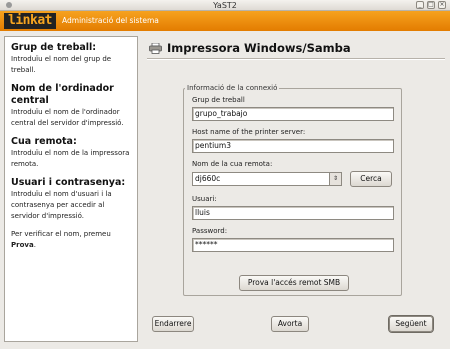 Image resolution: width=450 pixels, height=349 pixels. I want to click on workgroup-label: Grup de treball, so click(218, 100).